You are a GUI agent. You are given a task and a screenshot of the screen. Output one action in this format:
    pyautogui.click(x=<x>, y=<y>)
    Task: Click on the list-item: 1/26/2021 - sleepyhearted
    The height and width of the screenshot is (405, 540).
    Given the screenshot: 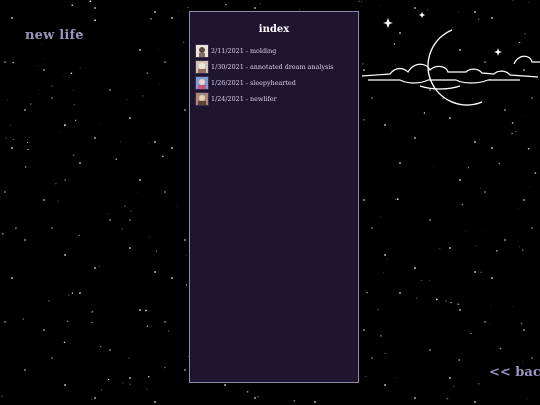 What is the action you would take?
    pyautogui.click(x=276, y=82)
    